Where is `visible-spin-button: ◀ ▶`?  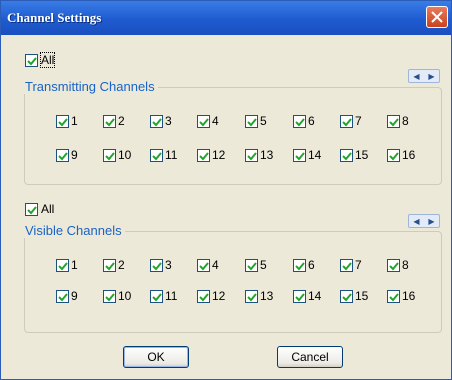 visible-spin-button: ◀ ▶ is located at coordinates (424, 221).